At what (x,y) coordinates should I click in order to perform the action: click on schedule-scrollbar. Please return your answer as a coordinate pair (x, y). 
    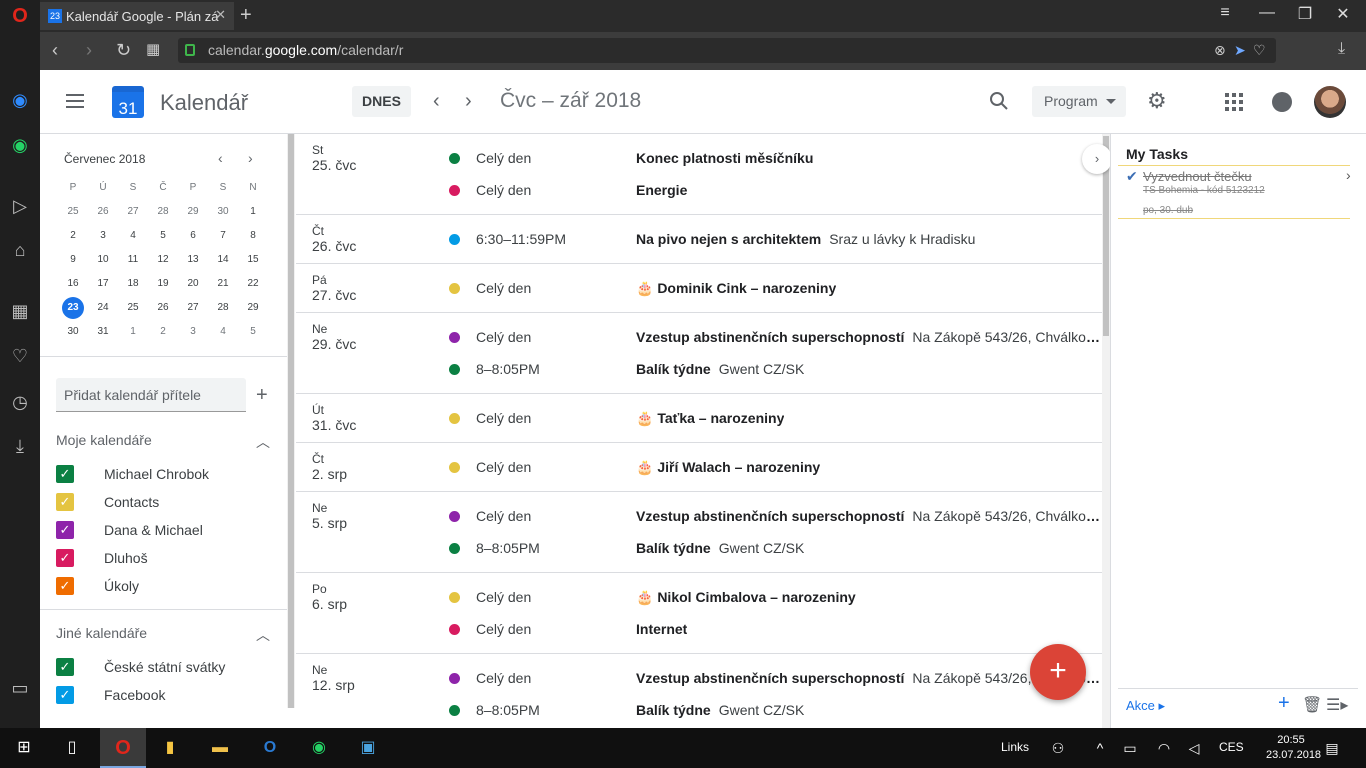
    Looking at the image, I should click on (1106, 431).